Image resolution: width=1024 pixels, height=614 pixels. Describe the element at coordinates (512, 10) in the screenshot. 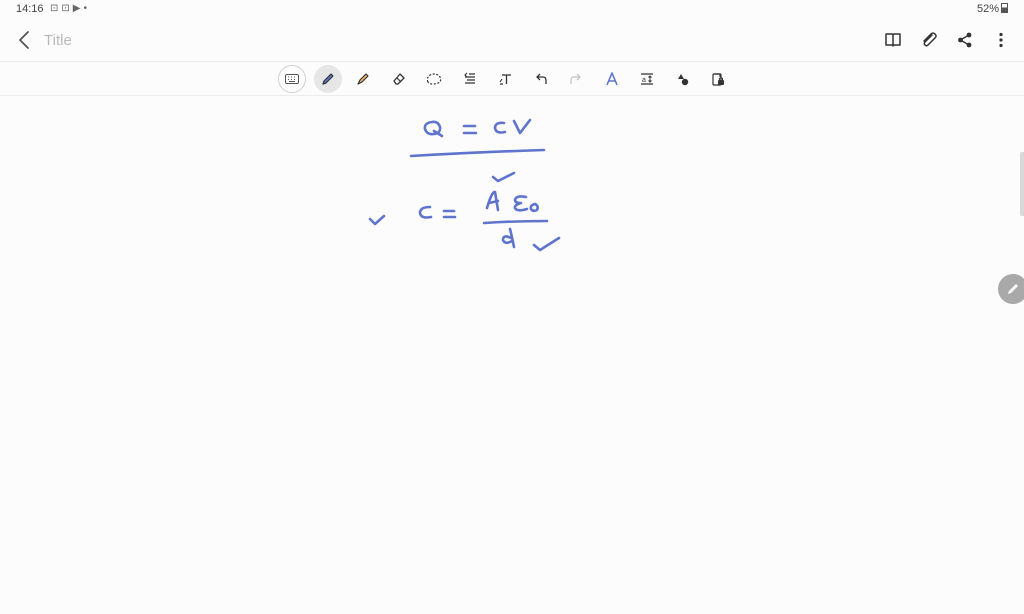

I see `status-bar: 14:16 ⊡⊡▶• 52%` at that location.